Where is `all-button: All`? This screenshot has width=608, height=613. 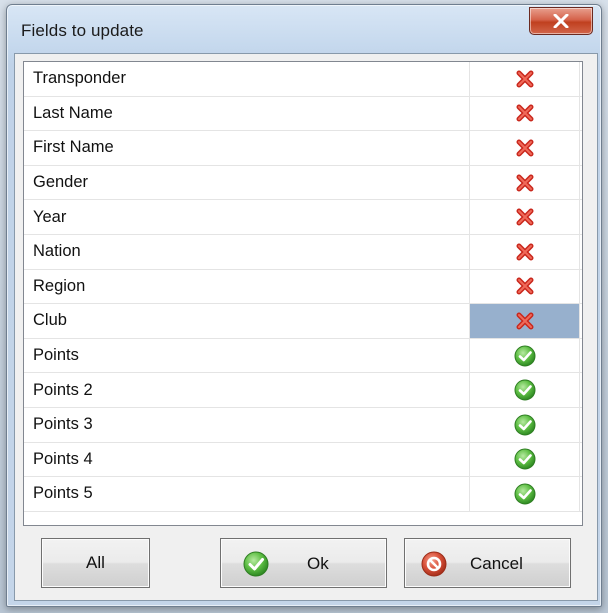 all-button: All is located at coordinates (95, 563).